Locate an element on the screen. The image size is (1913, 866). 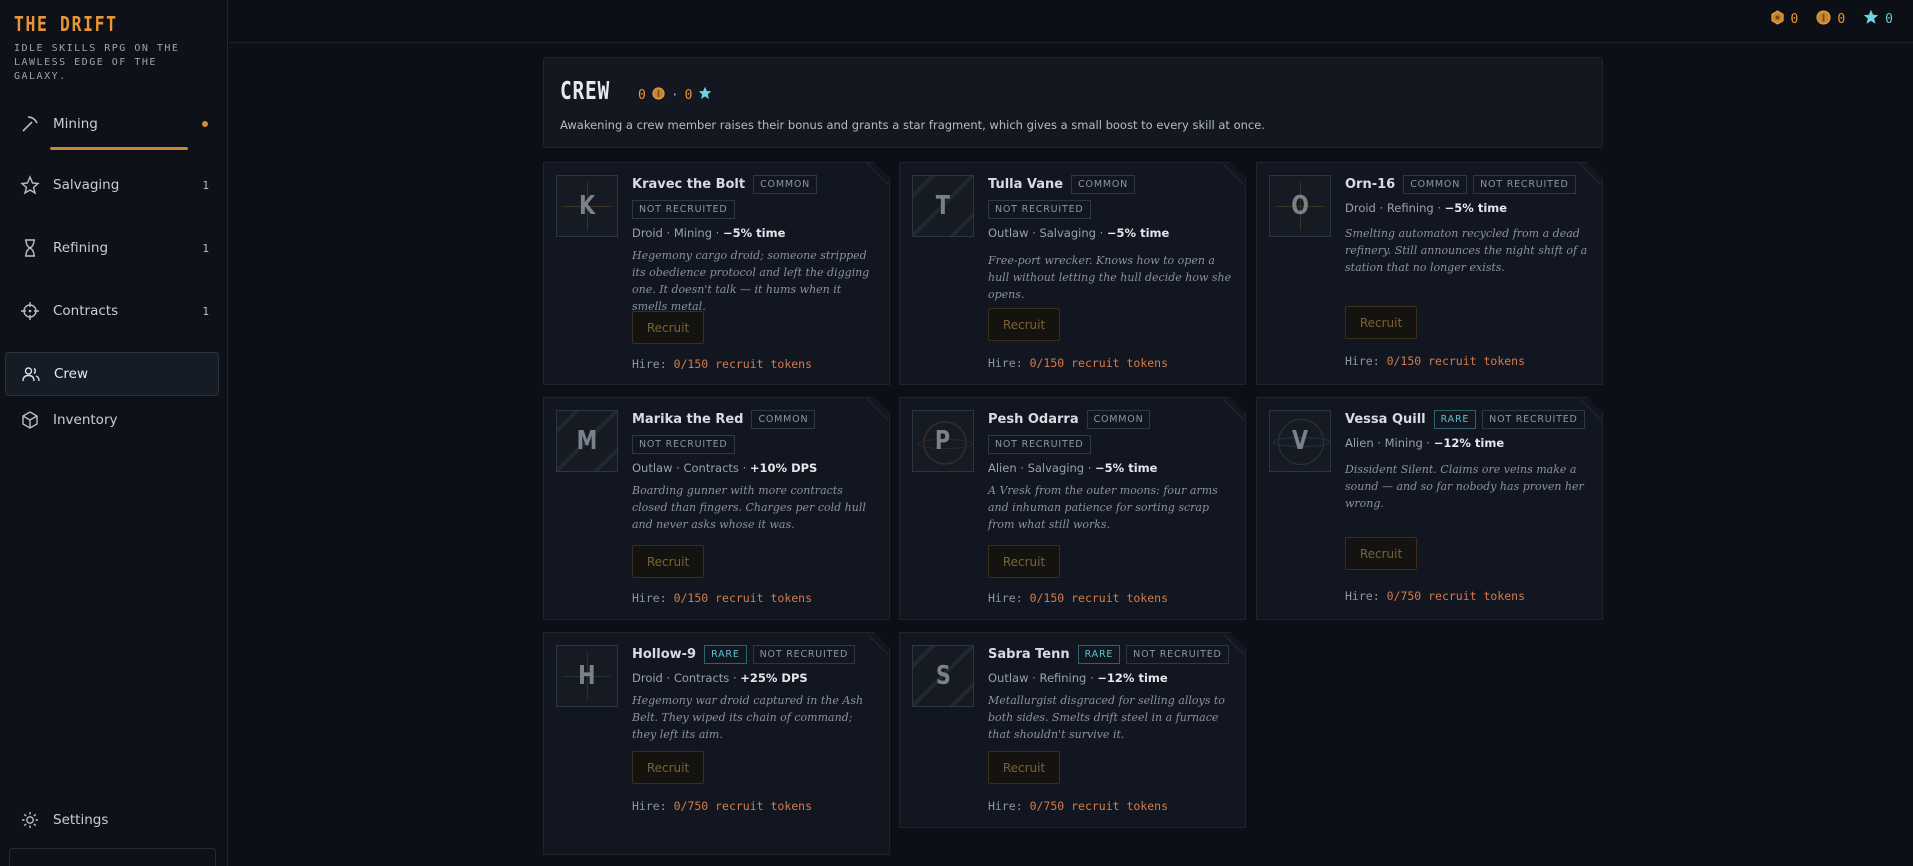
crew-stats: 0 · 0 is located at coordinates (675, 95).